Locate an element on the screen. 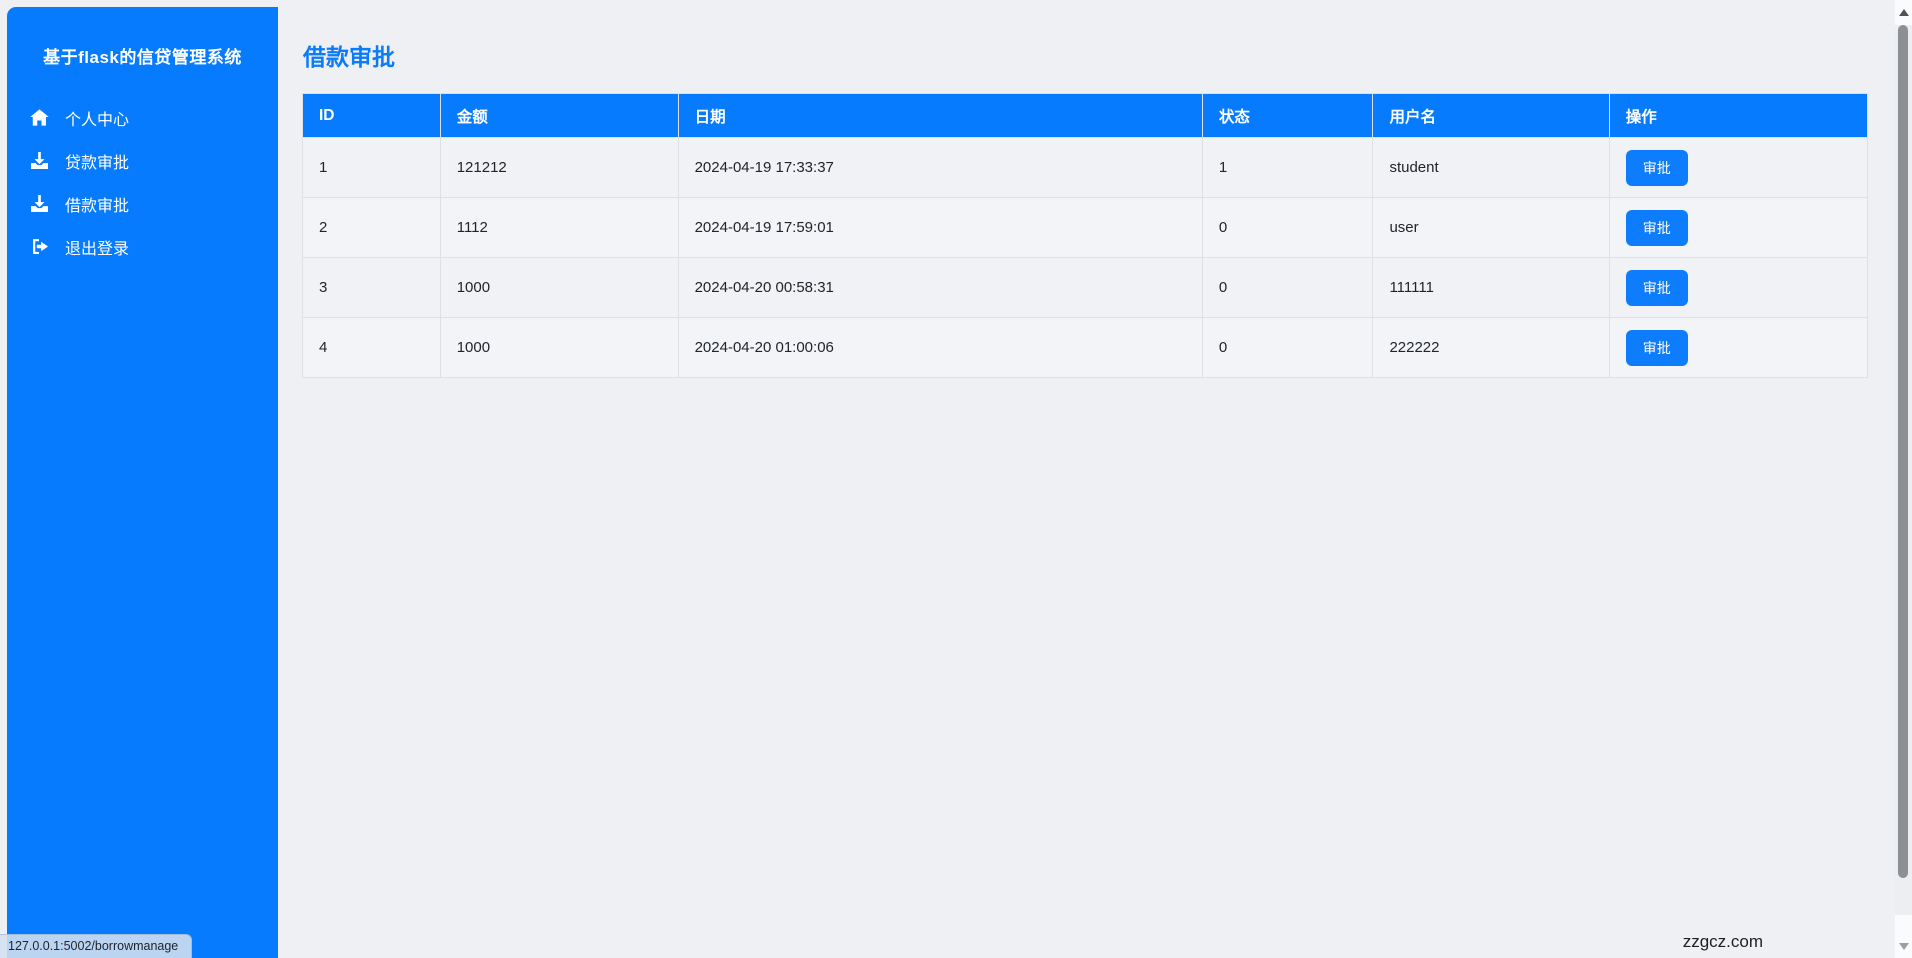 This screenshot has height=958, width=1912. column-header-id: ID is located at coordinates (371, 115).